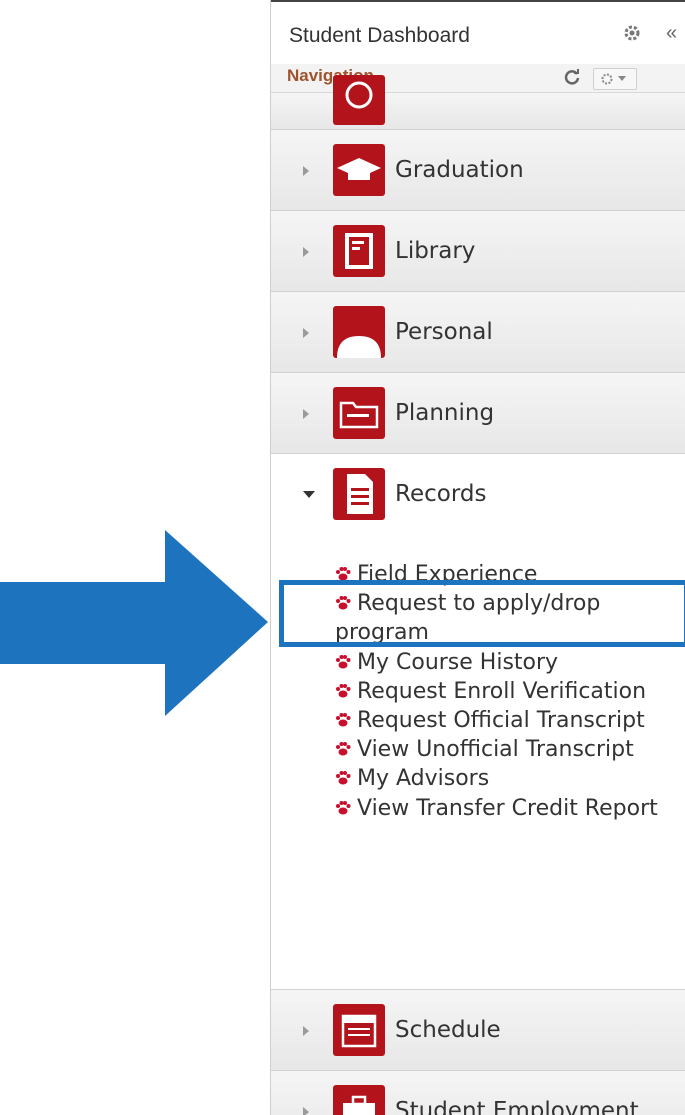 This screenshot has width=685, height=1115. I want to click on link-label: Request Enroll Verification, so click(502, 691).